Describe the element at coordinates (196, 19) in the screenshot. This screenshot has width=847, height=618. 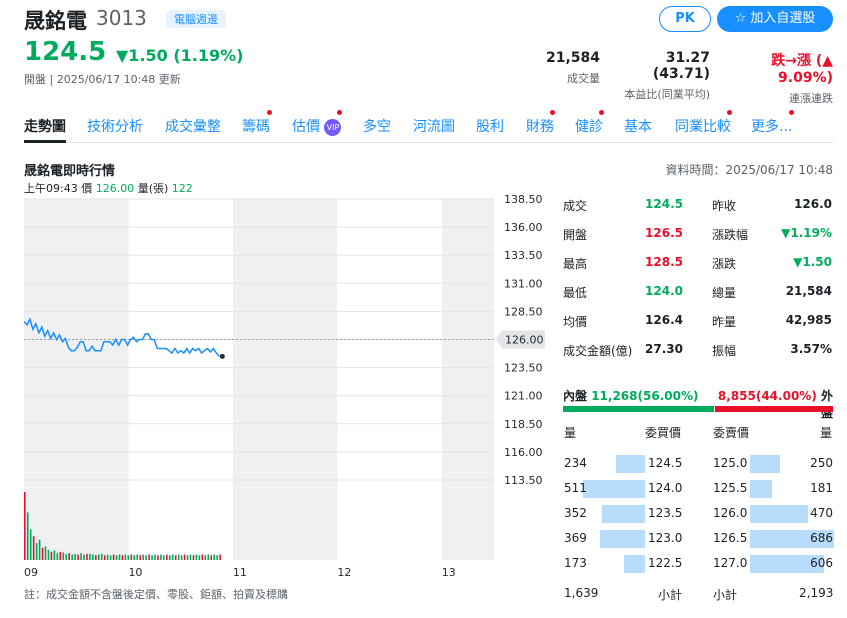
I see `industry-tag: 電腦週邊` at that location.